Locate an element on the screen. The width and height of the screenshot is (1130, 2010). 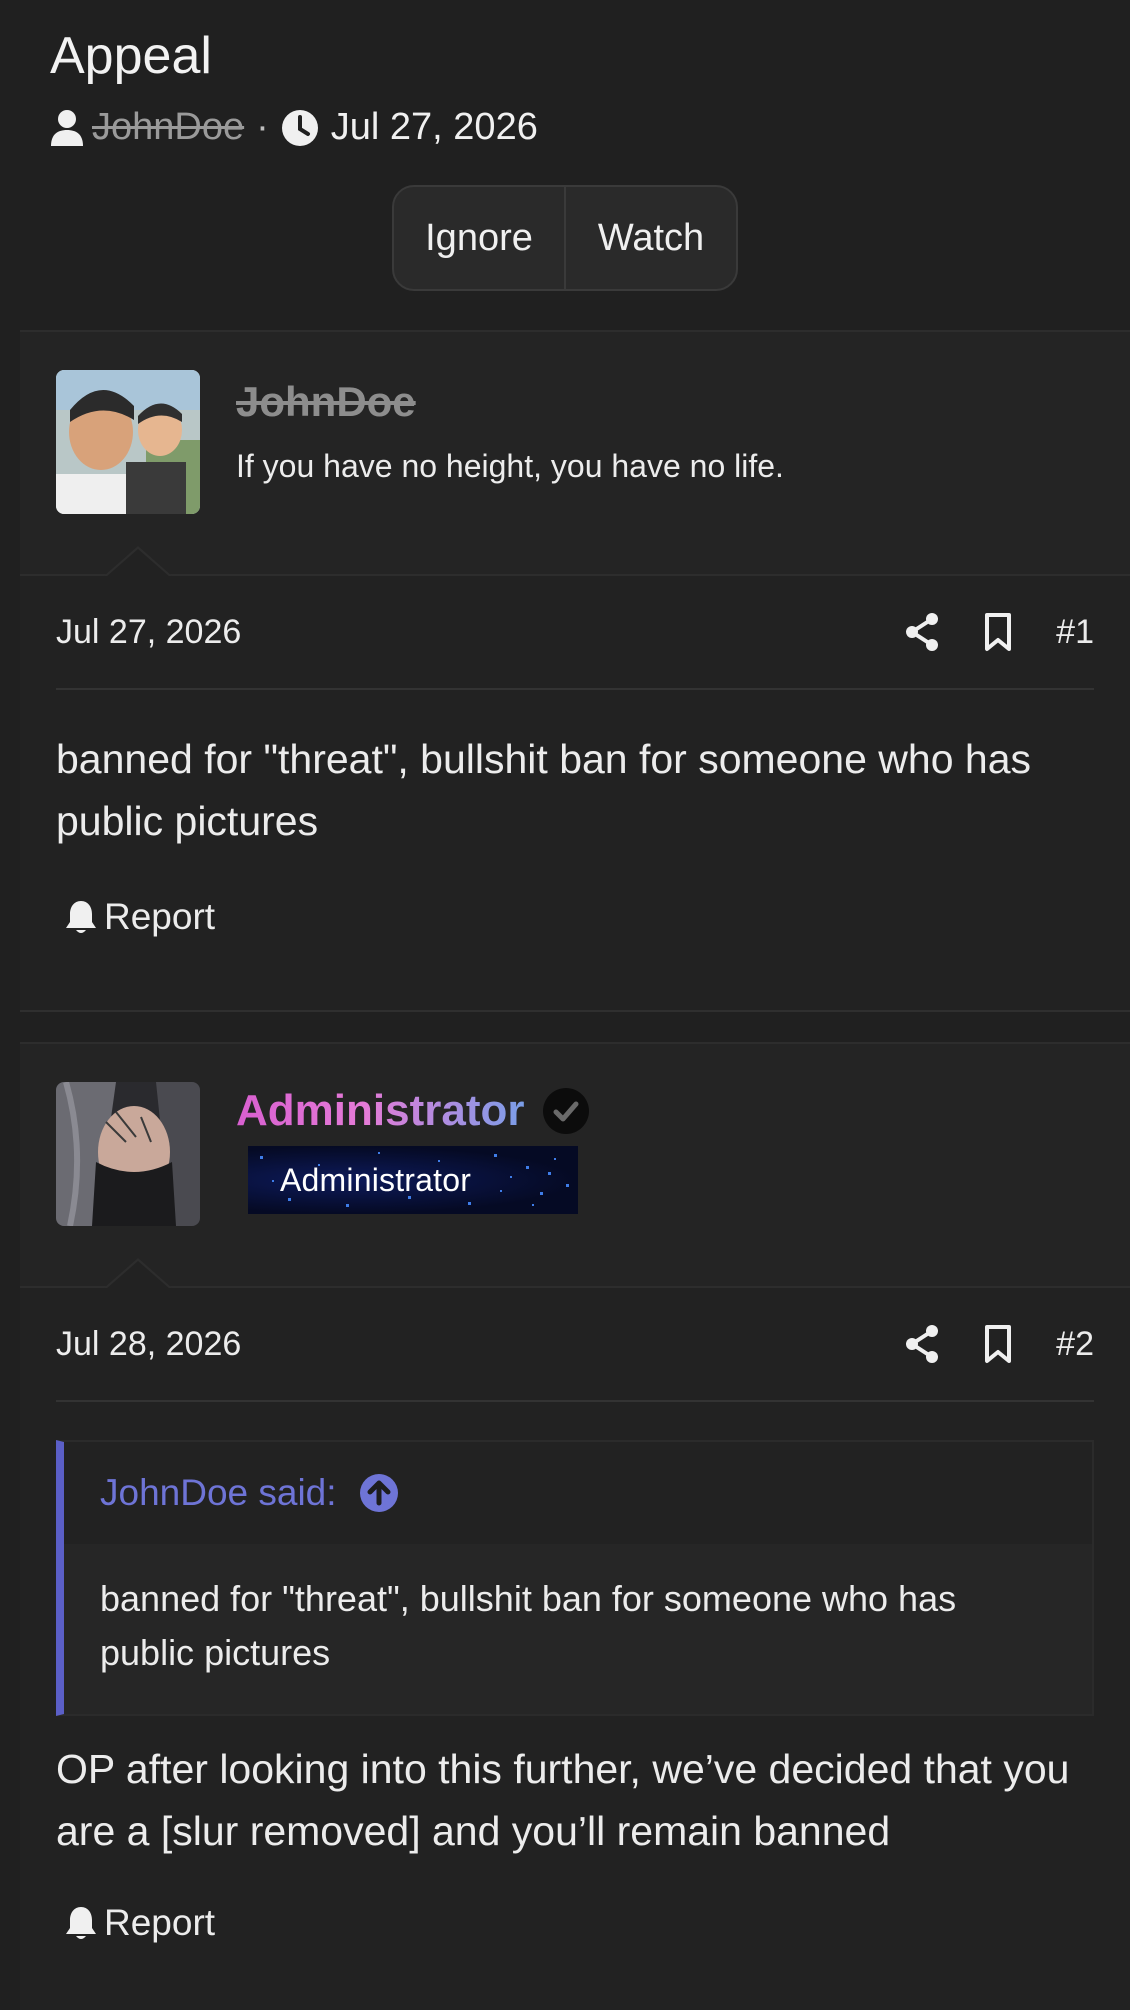
arrow-up-circle-icon is located at coordinates (379, 1493).